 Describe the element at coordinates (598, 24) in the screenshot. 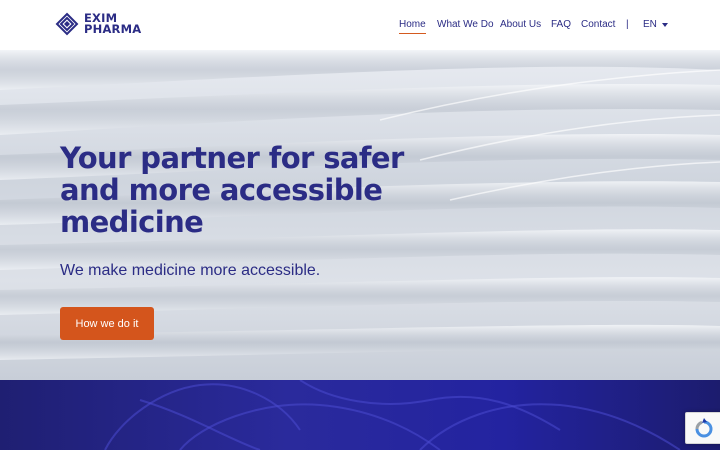

I see `nav-item-contact: Contact` at that location.